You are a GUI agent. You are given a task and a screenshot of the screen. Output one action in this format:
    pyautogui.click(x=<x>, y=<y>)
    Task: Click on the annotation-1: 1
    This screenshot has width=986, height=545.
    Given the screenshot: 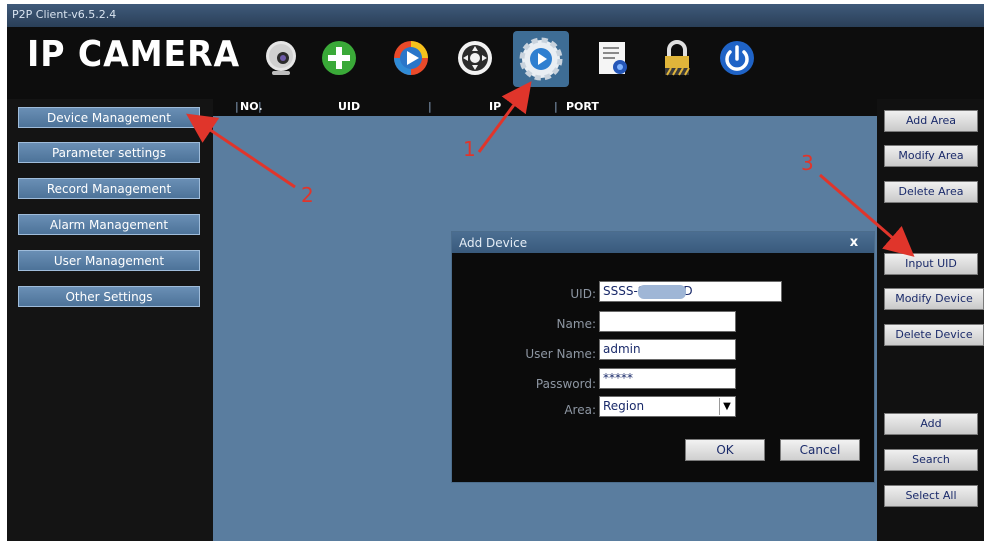 What is the action you would take?
    pyautogui.click(x=469, y=149)
    